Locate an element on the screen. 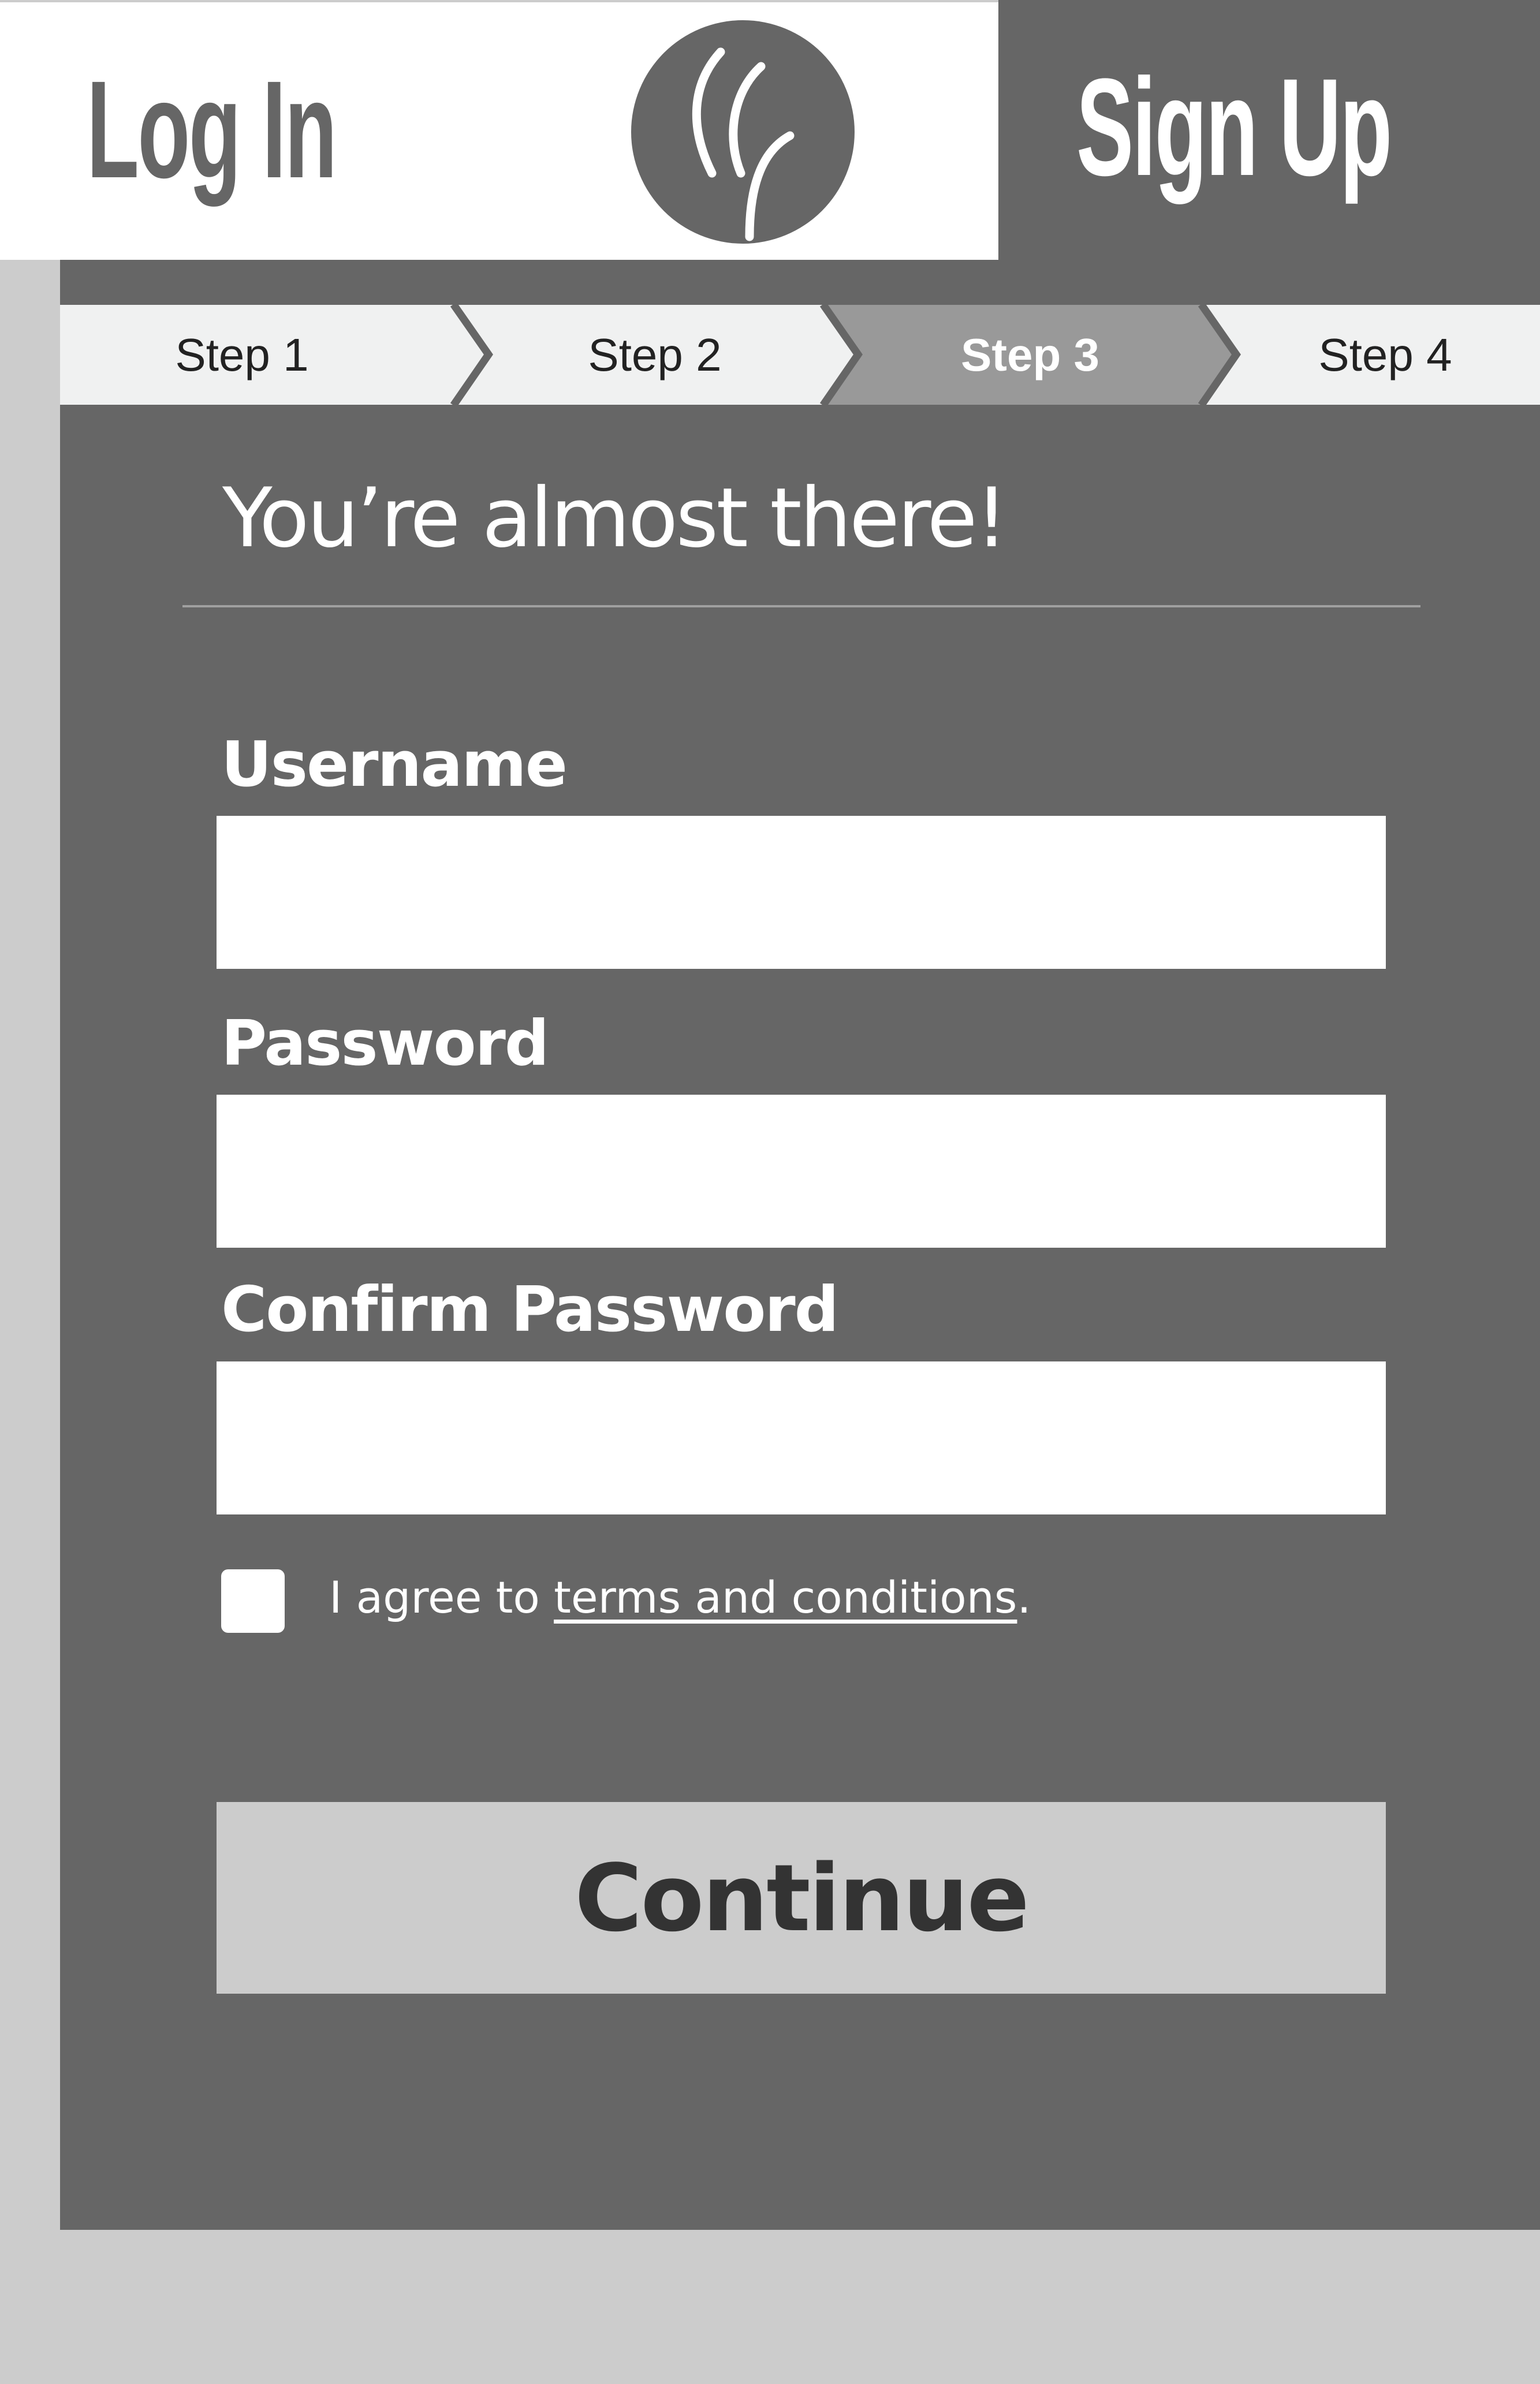 The width and height of the screenshot is (1540, 2384). signup-tab-label: Sign Up is located at coordinates (1234, 127).